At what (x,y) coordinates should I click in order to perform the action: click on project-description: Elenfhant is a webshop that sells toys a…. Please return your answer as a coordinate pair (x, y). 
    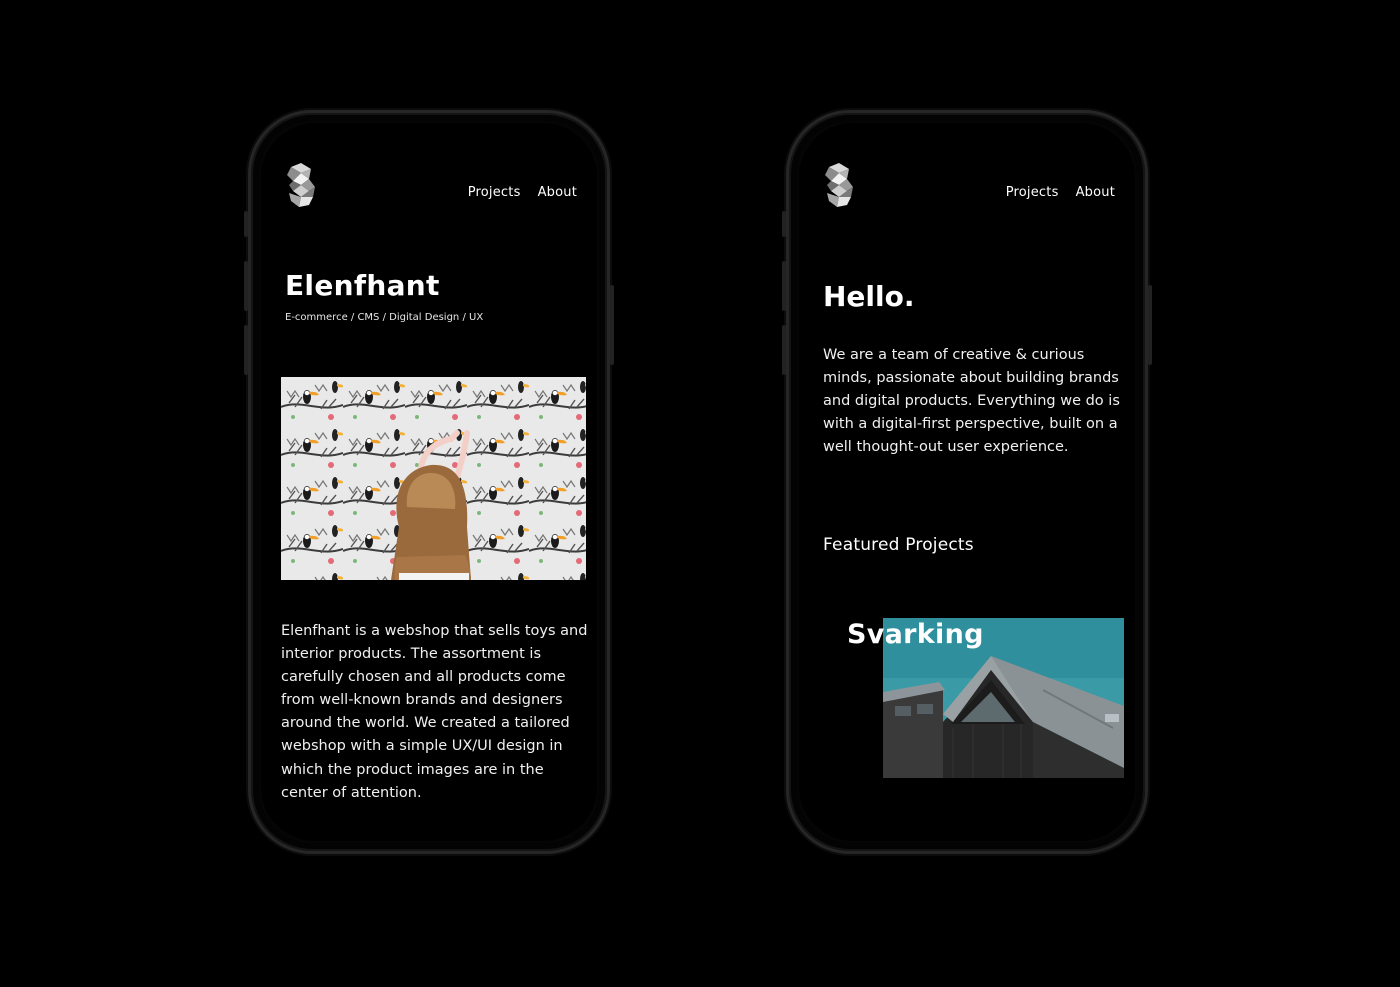
    Looking at the image, I should click on (434, 712).